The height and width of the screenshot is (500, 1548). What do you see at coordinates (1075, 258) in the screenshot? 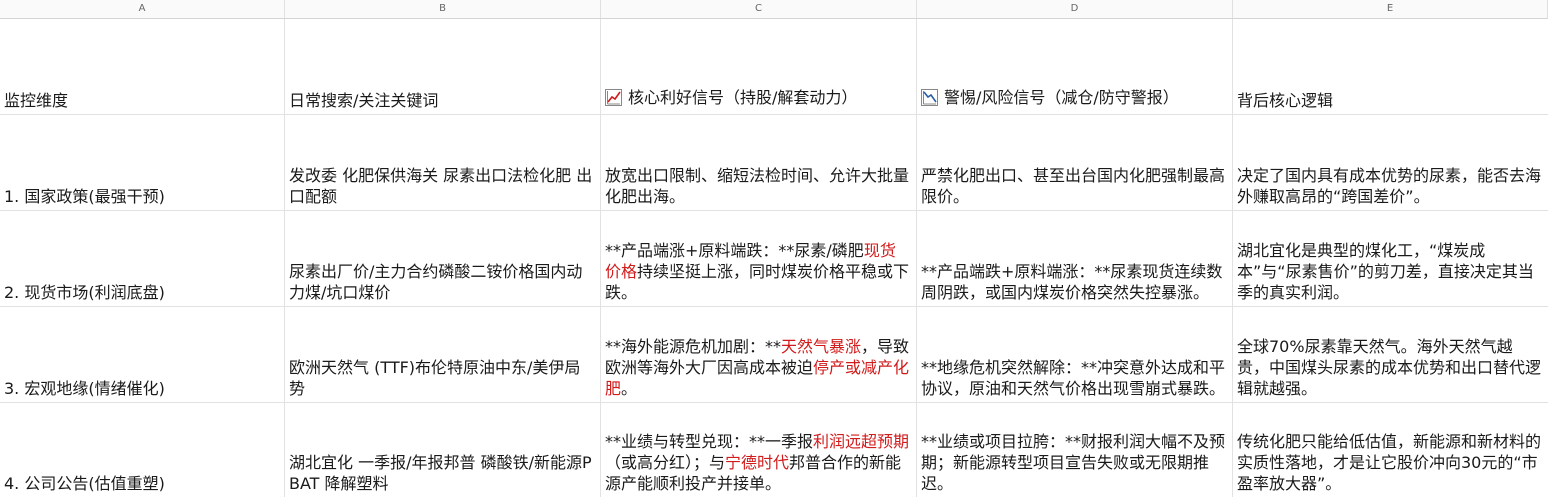
I see `cell-bearish: **产品端跌+原料端涨：**尿素现货连续数周阴跌，或国内煤炭价格突然失控暴涨。` at bounding box center [1075, 258].